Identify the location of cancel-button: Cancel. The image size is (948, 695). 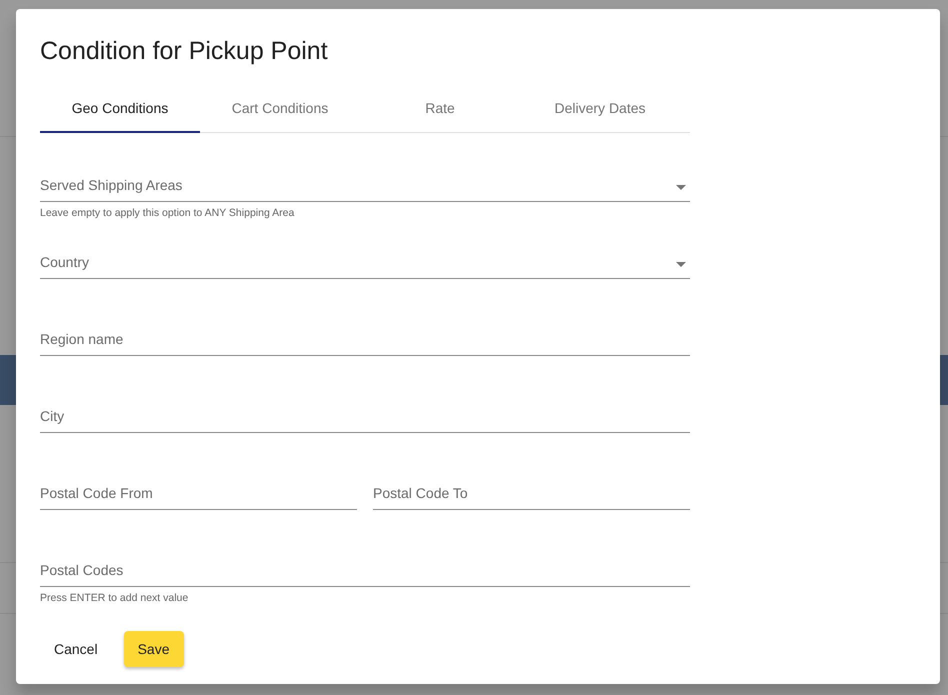
(76, 649).